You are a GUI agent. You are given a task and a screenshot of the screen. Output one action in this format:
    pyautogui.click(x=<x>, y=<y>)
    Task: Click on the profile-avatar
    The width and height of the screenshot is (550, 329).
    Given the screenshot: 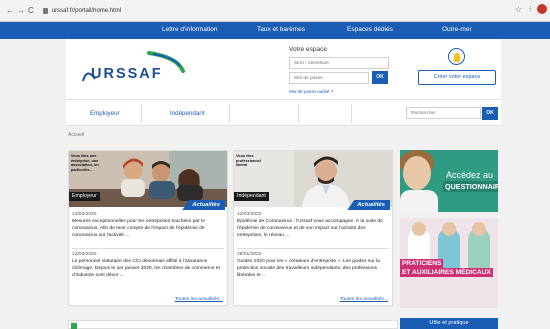 What is the action you would take?
    pyautogui.click(x=542, y=9)
    